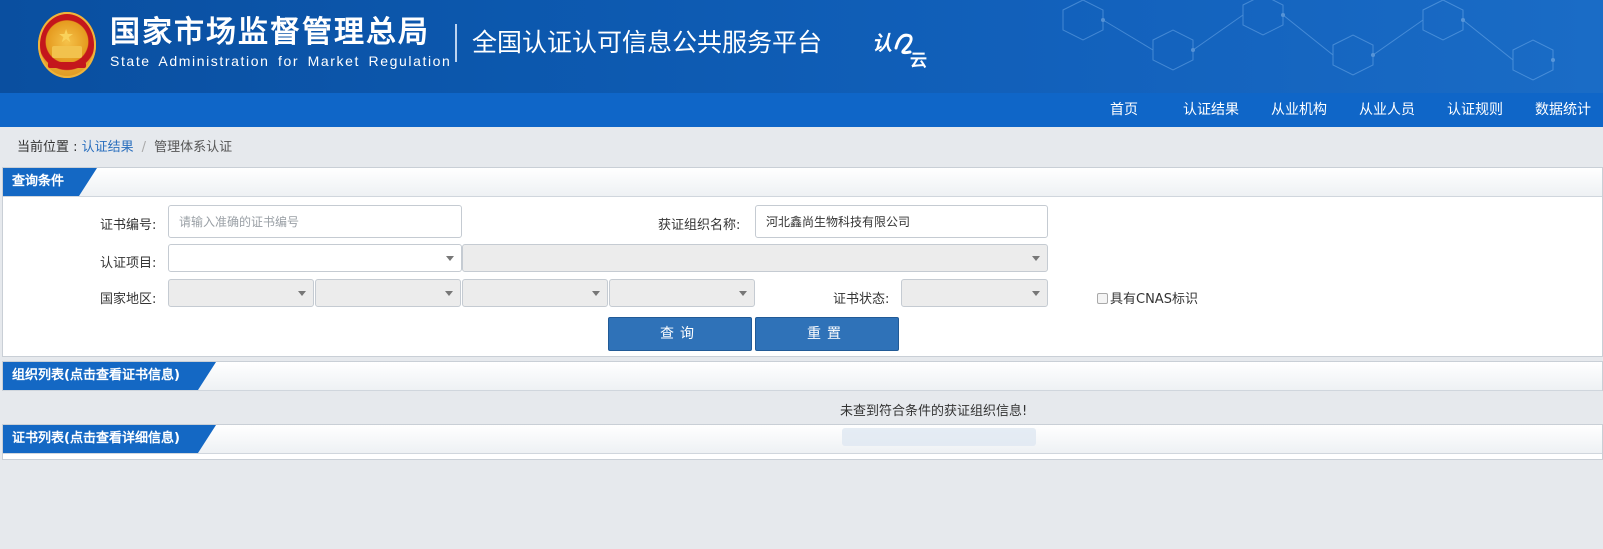  Describe the element at coordinates (1299, 110) in the screenshot. I see `nav-item-institutions: 从业机构` at that location.